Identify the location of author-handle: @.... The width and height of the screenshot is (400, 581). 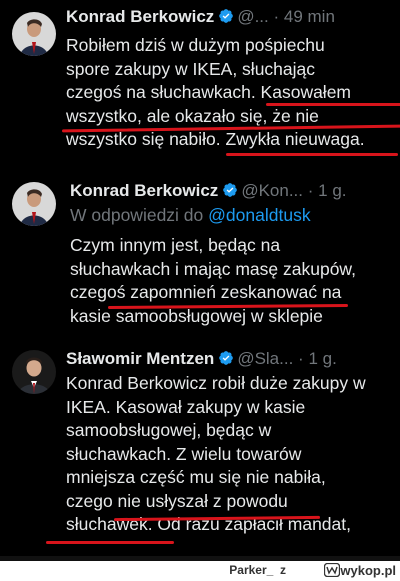
(252, 16).